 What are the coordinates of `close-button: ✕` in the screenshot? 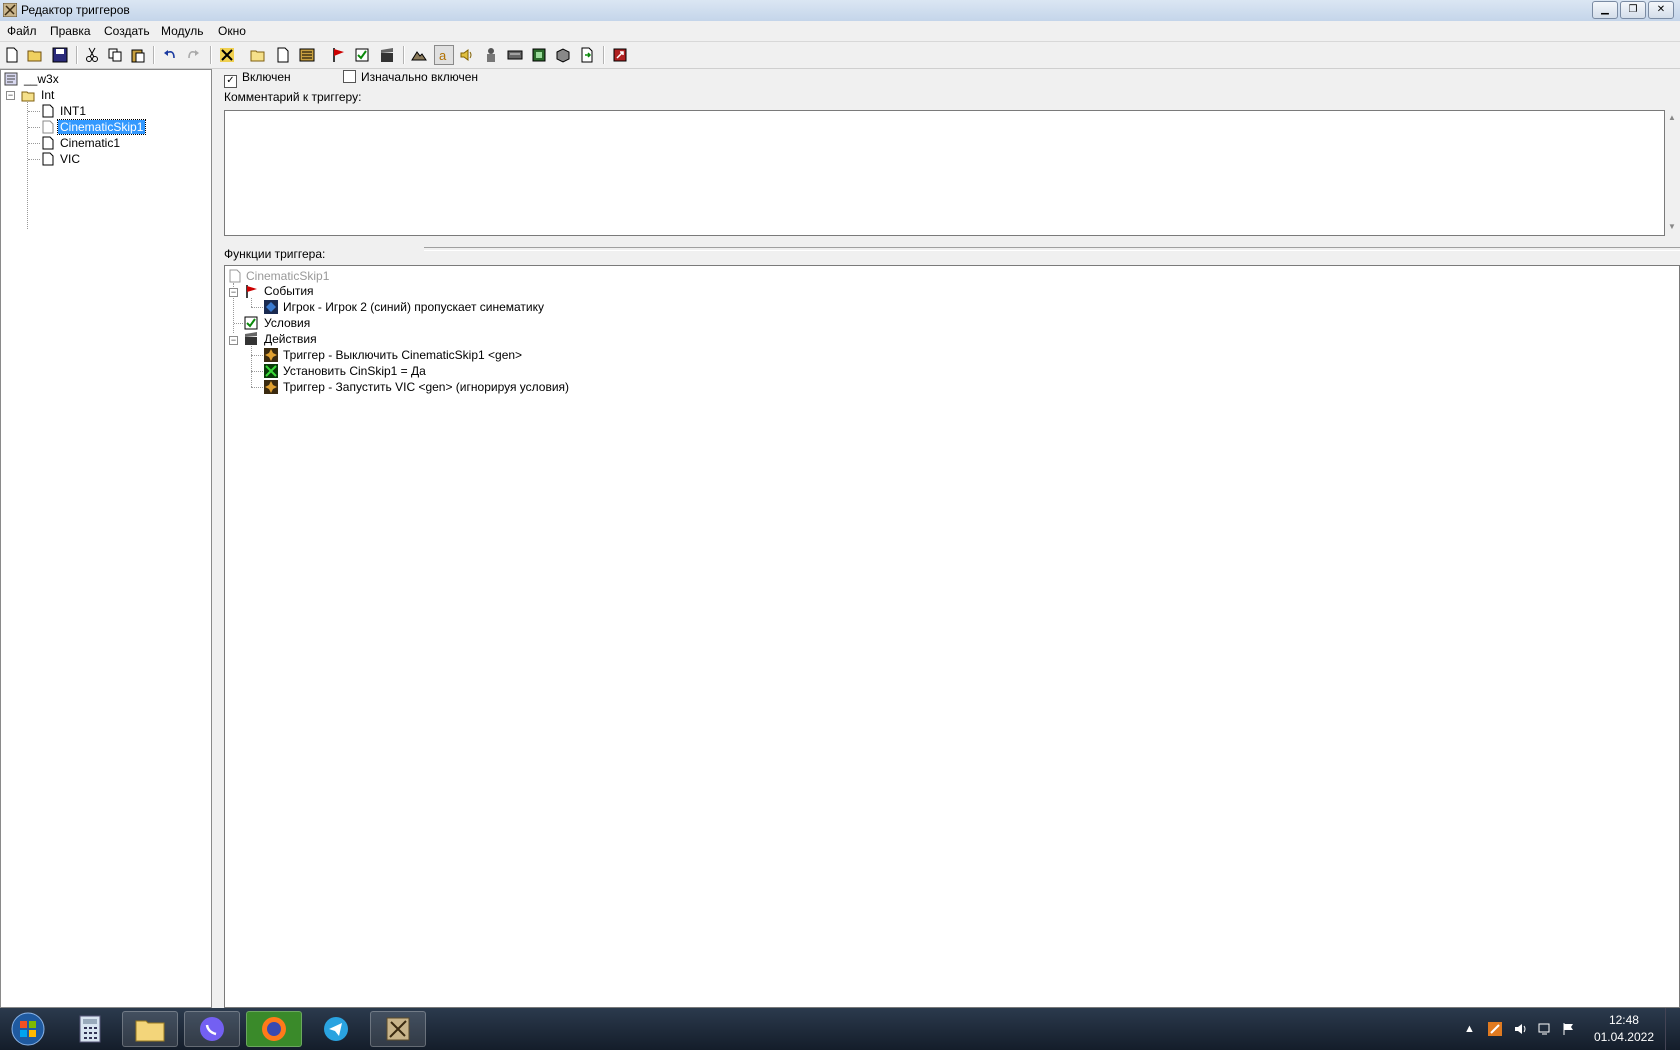 It's located at (1661, 10).